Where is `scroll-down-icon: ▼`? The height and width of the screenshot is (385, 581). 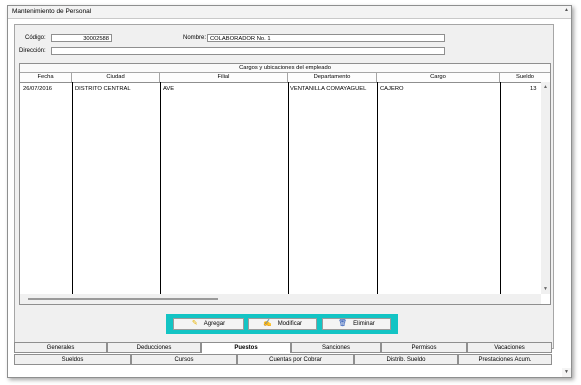 scroll-down-icon: ▼ is located at coordinates (545, 289).